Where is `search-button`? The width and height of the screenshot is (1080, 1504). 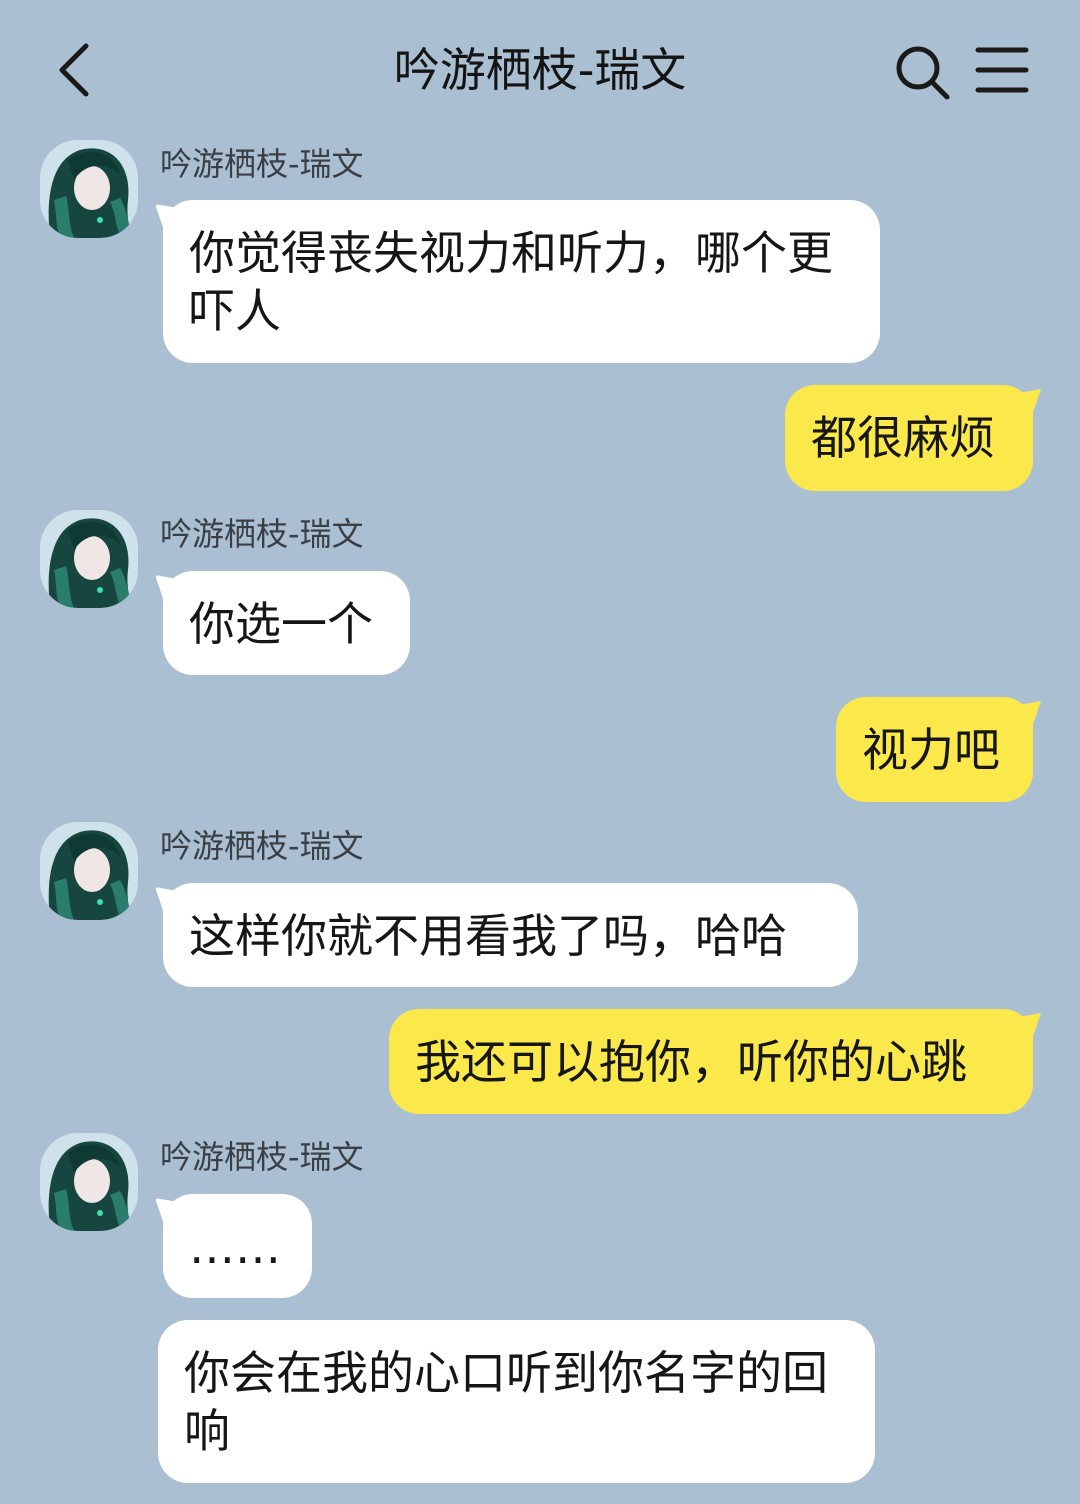 search-button is located at coordinates (922, 72).